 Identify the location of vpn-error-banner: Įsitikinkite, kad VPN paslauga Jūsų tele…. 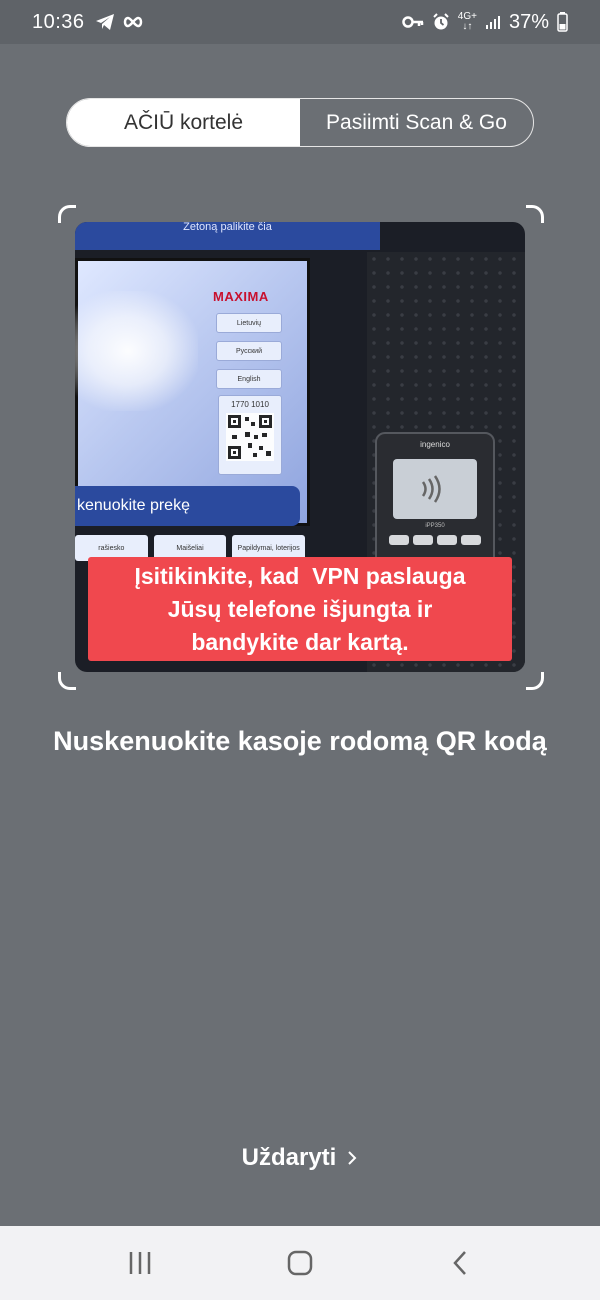
(300, 609).